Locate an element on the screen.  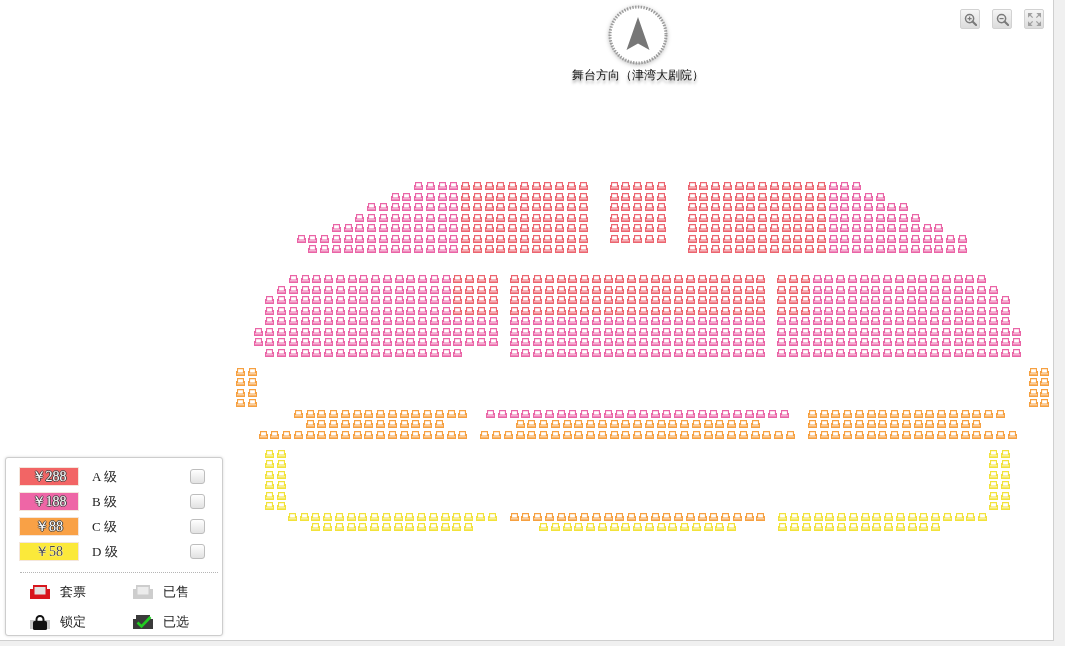
zoom-in-button is located at coordinates (970, 19).